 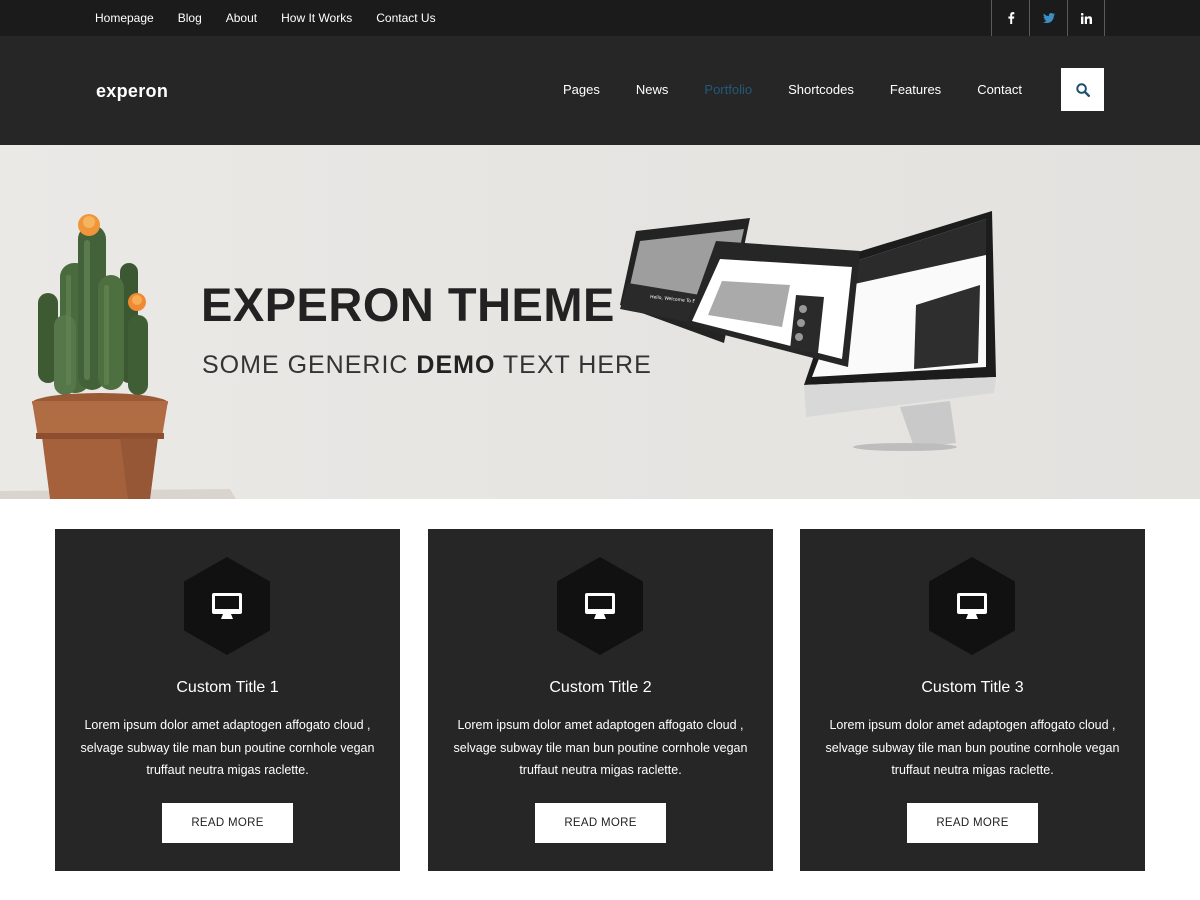 What do you see at coordinates (100, 356) in the screenshot?
I see `cactus-plant-icon` at bounding box center [100, 356].